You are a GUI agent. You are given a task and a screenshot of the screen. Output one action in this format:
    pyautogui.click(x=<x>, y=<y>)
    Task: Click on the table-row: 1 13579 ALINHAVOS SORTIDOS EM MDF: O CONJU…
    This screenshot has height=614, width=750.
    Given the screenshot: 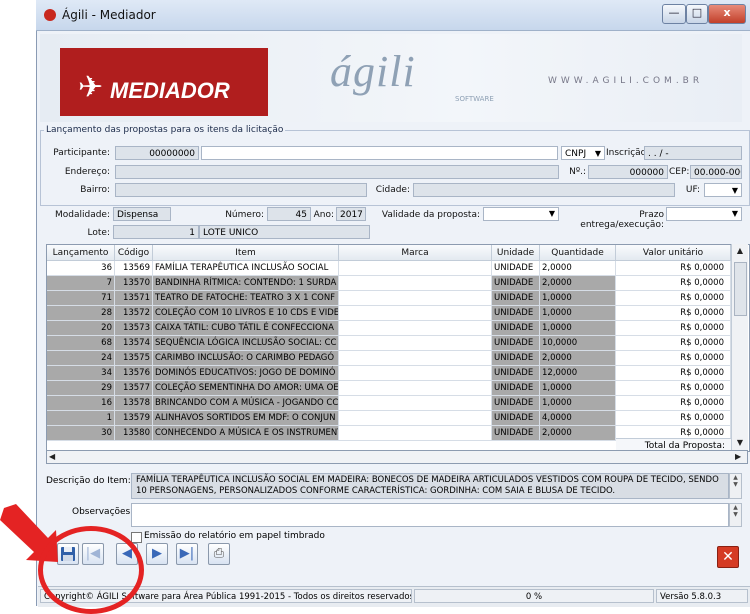 What is the action you would take?
    pyautogui.click(x=389, y=418)
    